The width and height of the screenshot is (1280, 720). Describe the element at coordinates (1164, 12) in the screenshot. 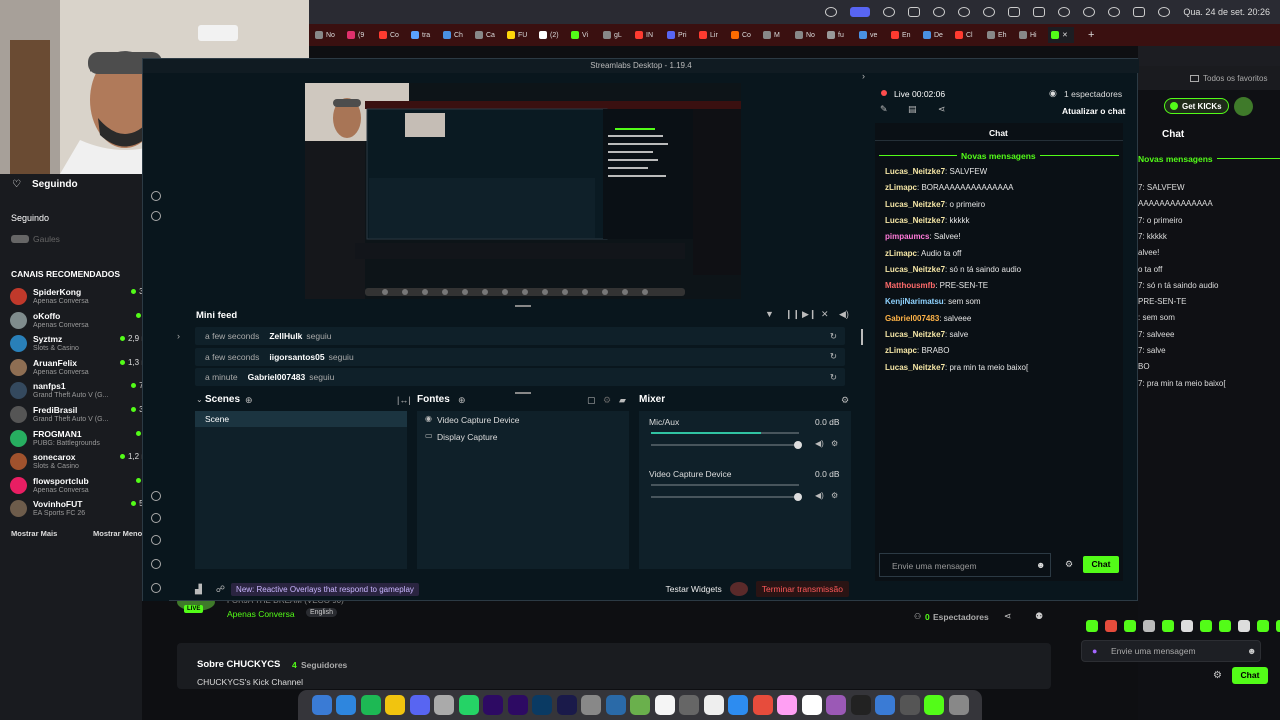

I see `user-icon` at that location.